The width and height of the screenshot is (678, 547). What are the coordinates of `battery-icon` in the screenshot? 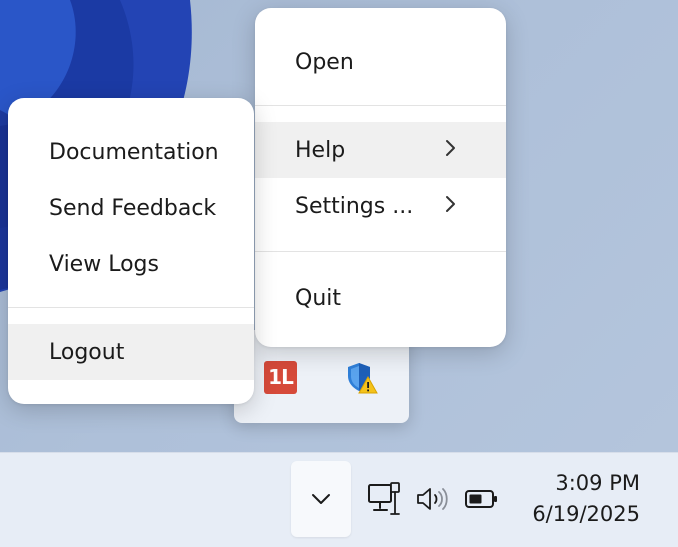 It's located at (482, 499).